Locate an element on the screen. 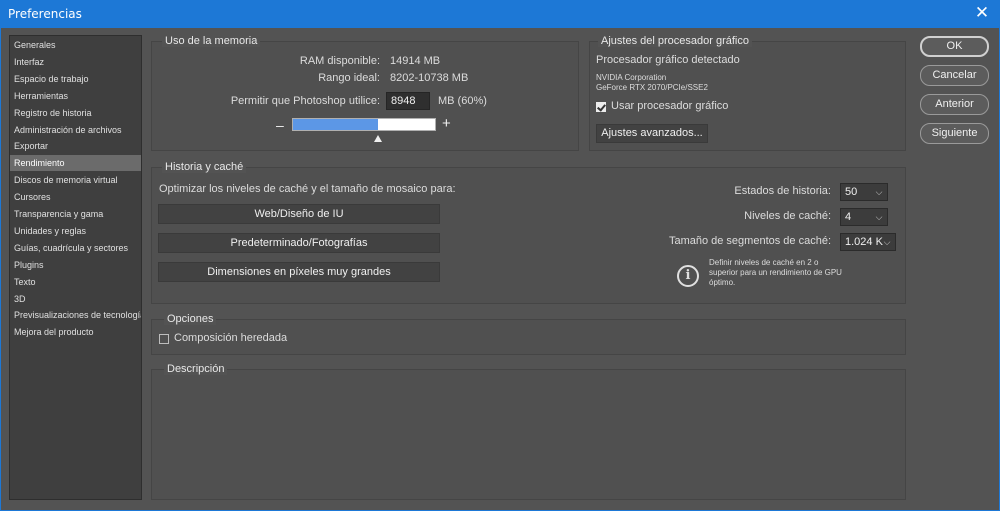  gpu-detected-label: Procesador gráfico detectado is located at coordinates (668, 60).